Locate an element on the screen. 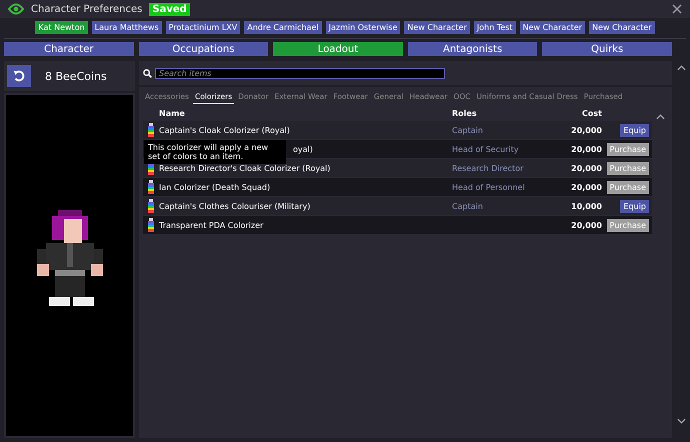 This screenshot has height=442, width=690. section-tab: Quirks is located at coordinates (607, 49).